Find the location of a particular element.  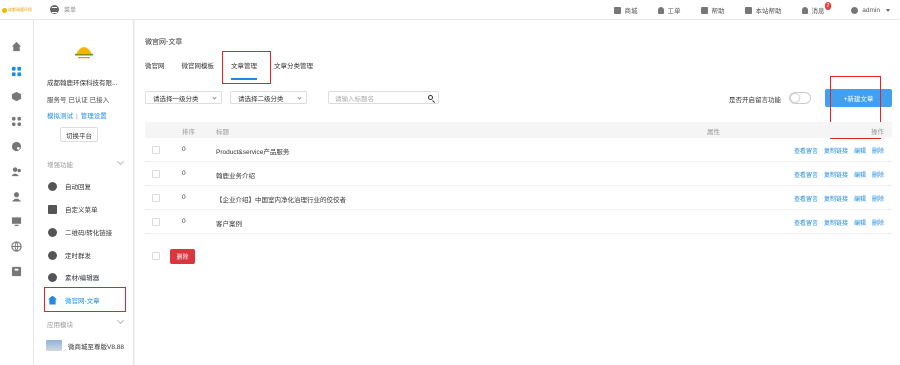

rail-palette-icon is located at coordinates (16, 146).